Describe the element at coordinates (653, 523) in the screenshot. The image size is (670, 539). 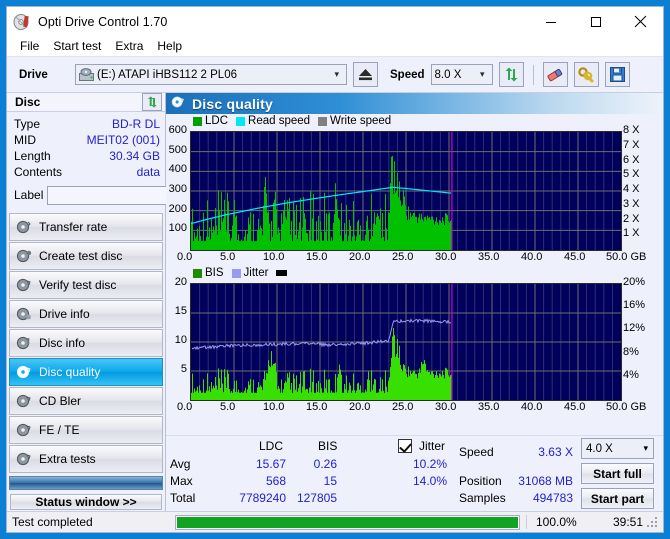
I see `resize-grip-icon` at that location.